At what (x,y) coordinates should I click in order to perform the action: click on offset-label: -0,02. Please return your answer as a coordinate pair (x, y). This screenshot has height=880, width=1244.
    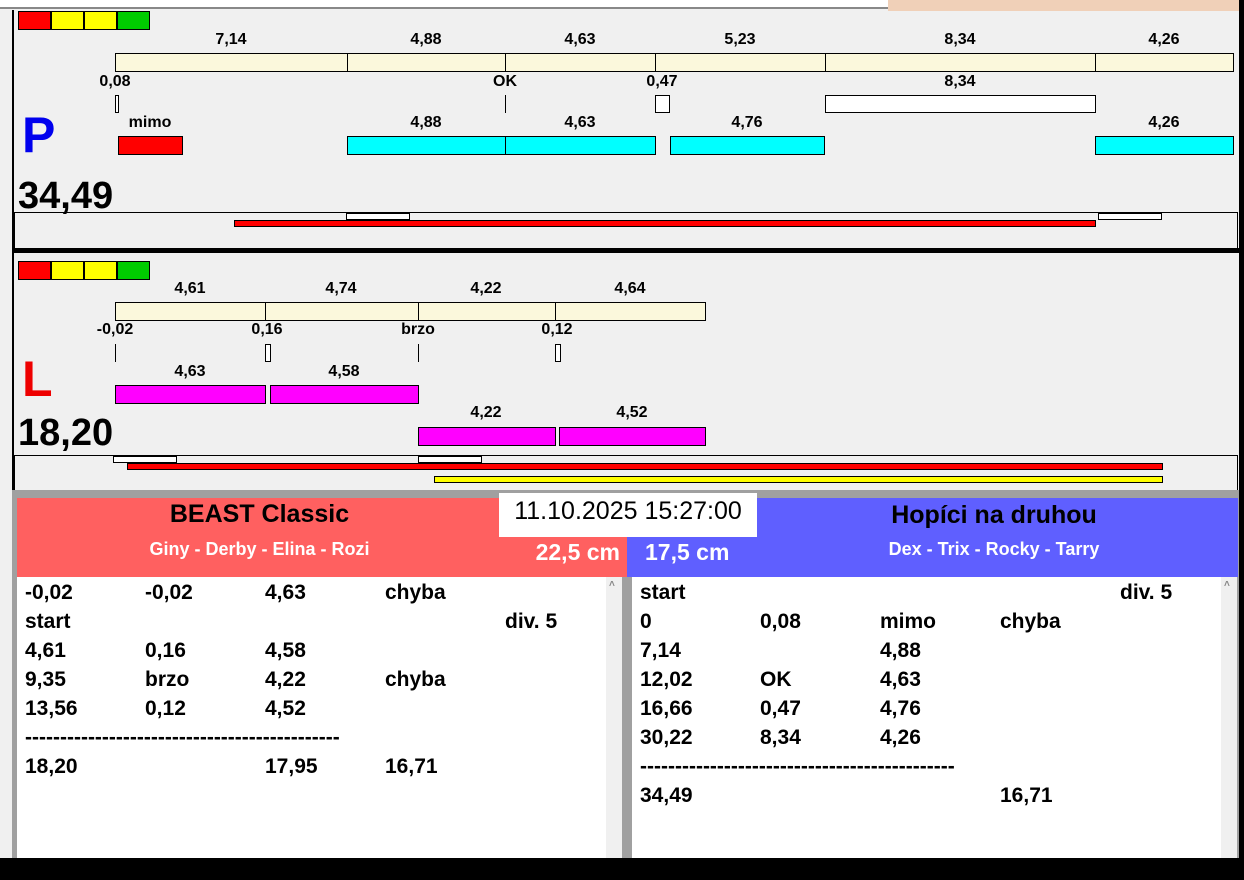
    Looking at the image, I should click on (115, 329).